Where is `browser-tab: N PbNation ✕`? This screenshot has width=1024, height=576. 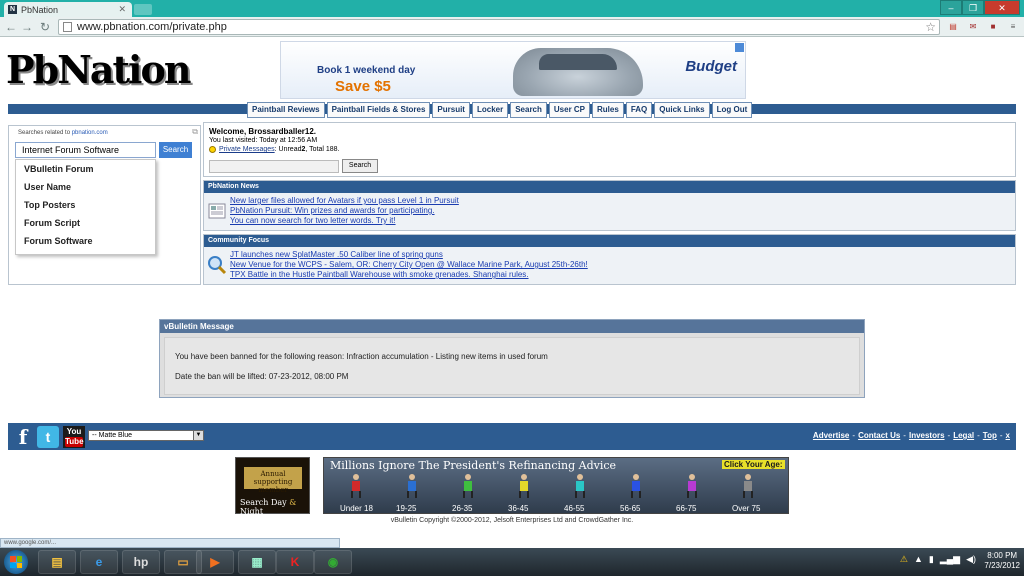
browser-tab: N PbNation ✕ is located at coordinates (68, 9).